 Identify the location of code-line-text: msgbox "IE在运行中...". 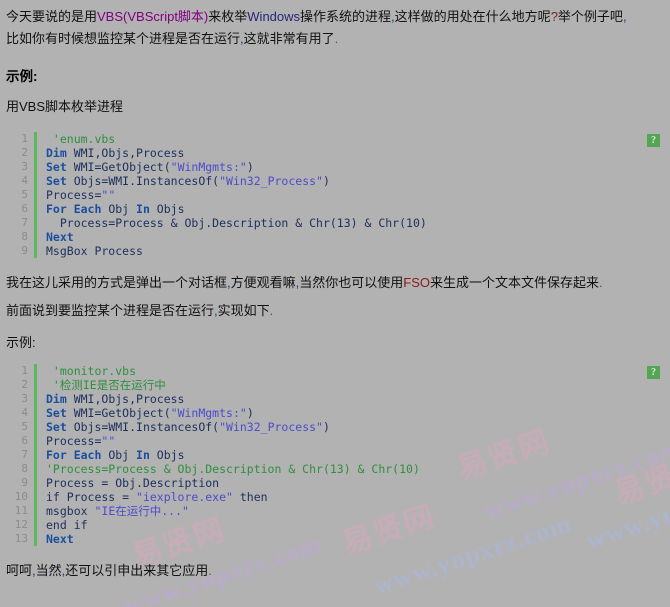
(351, 511).